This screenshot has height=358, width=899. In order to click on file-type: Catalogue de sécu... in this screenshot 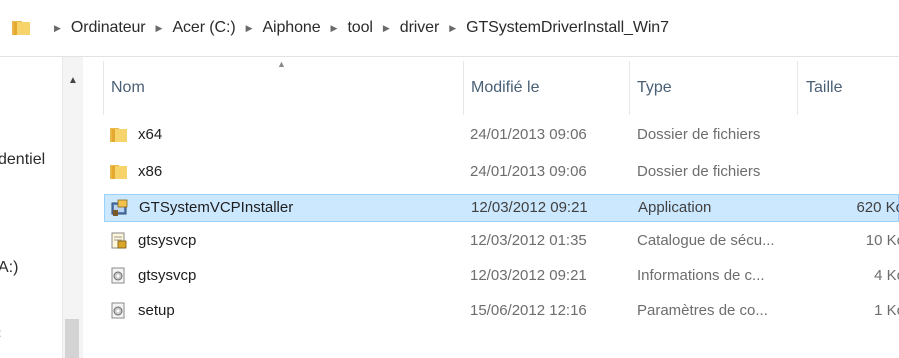, I will do `click(706, 240)`.